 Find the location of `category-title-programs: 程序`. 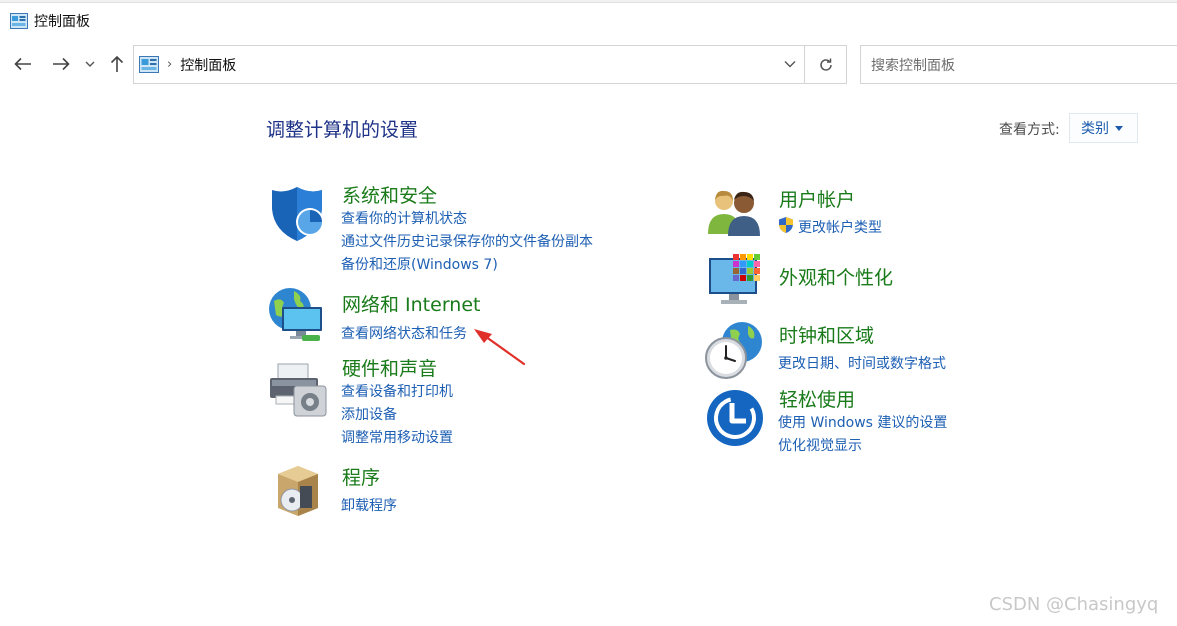

category-title-programs: 程序 is located at coordinates (361, 476).